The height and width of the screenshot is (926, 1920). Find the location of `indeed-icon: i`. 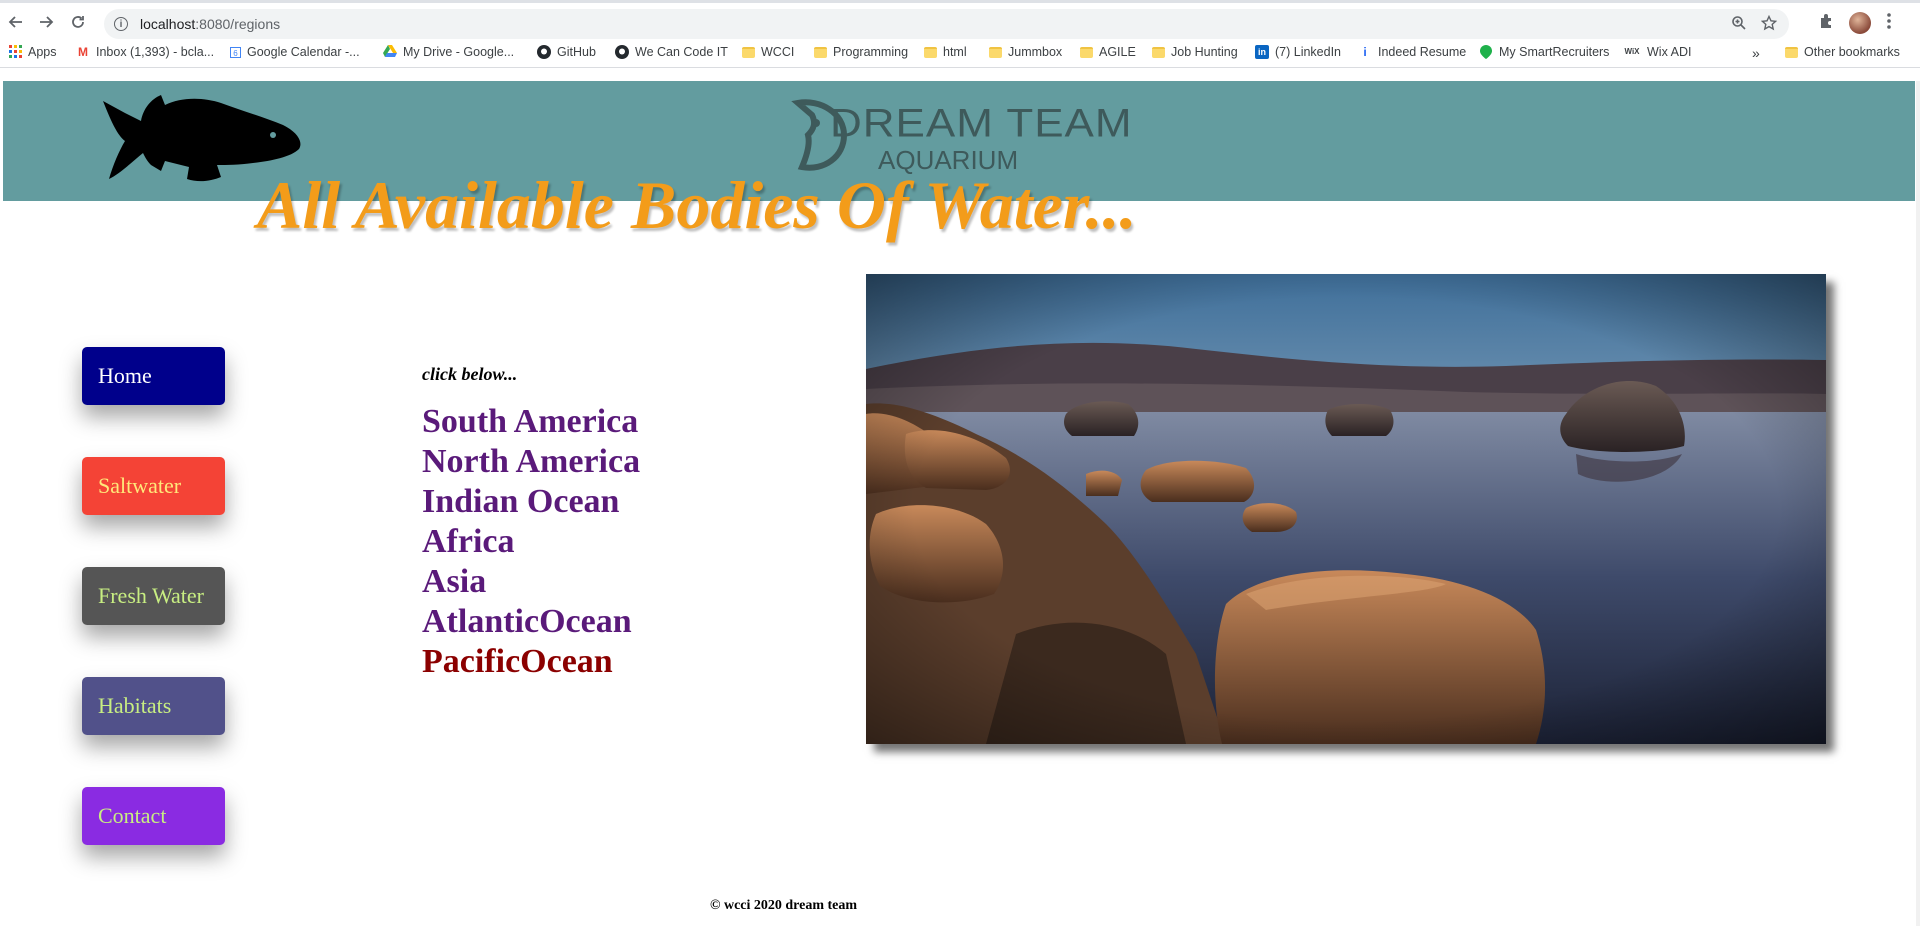

indeed-icon: i is located at coordinates (1365, 52).